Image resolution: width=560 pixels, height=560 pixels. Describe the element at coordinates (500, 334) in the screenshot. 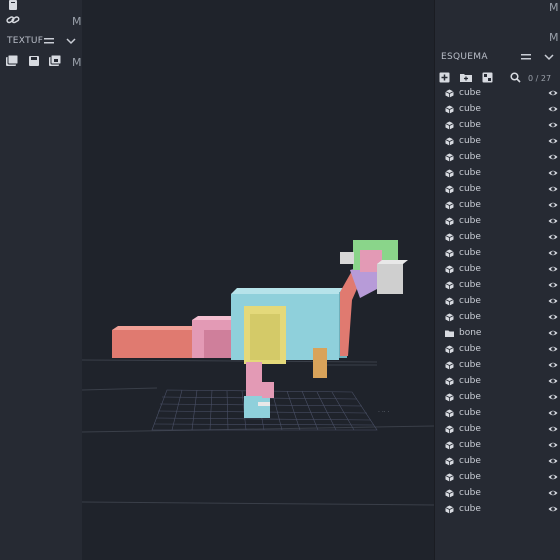

I see `outliner-item-bone: bone` at that location.